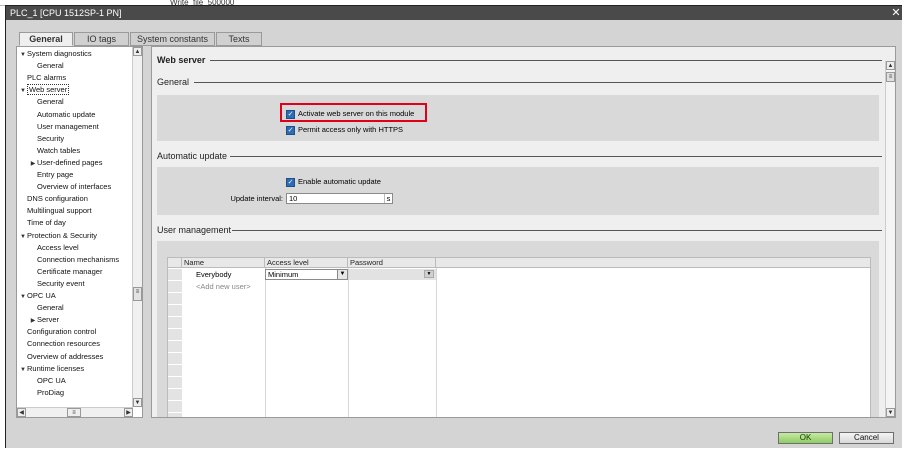 The height and width of the screenshot is (457, 908). Describe the element at coordinates (101, 39) in the screenshot. I see `tab-io-tags: IO tags` at that location.